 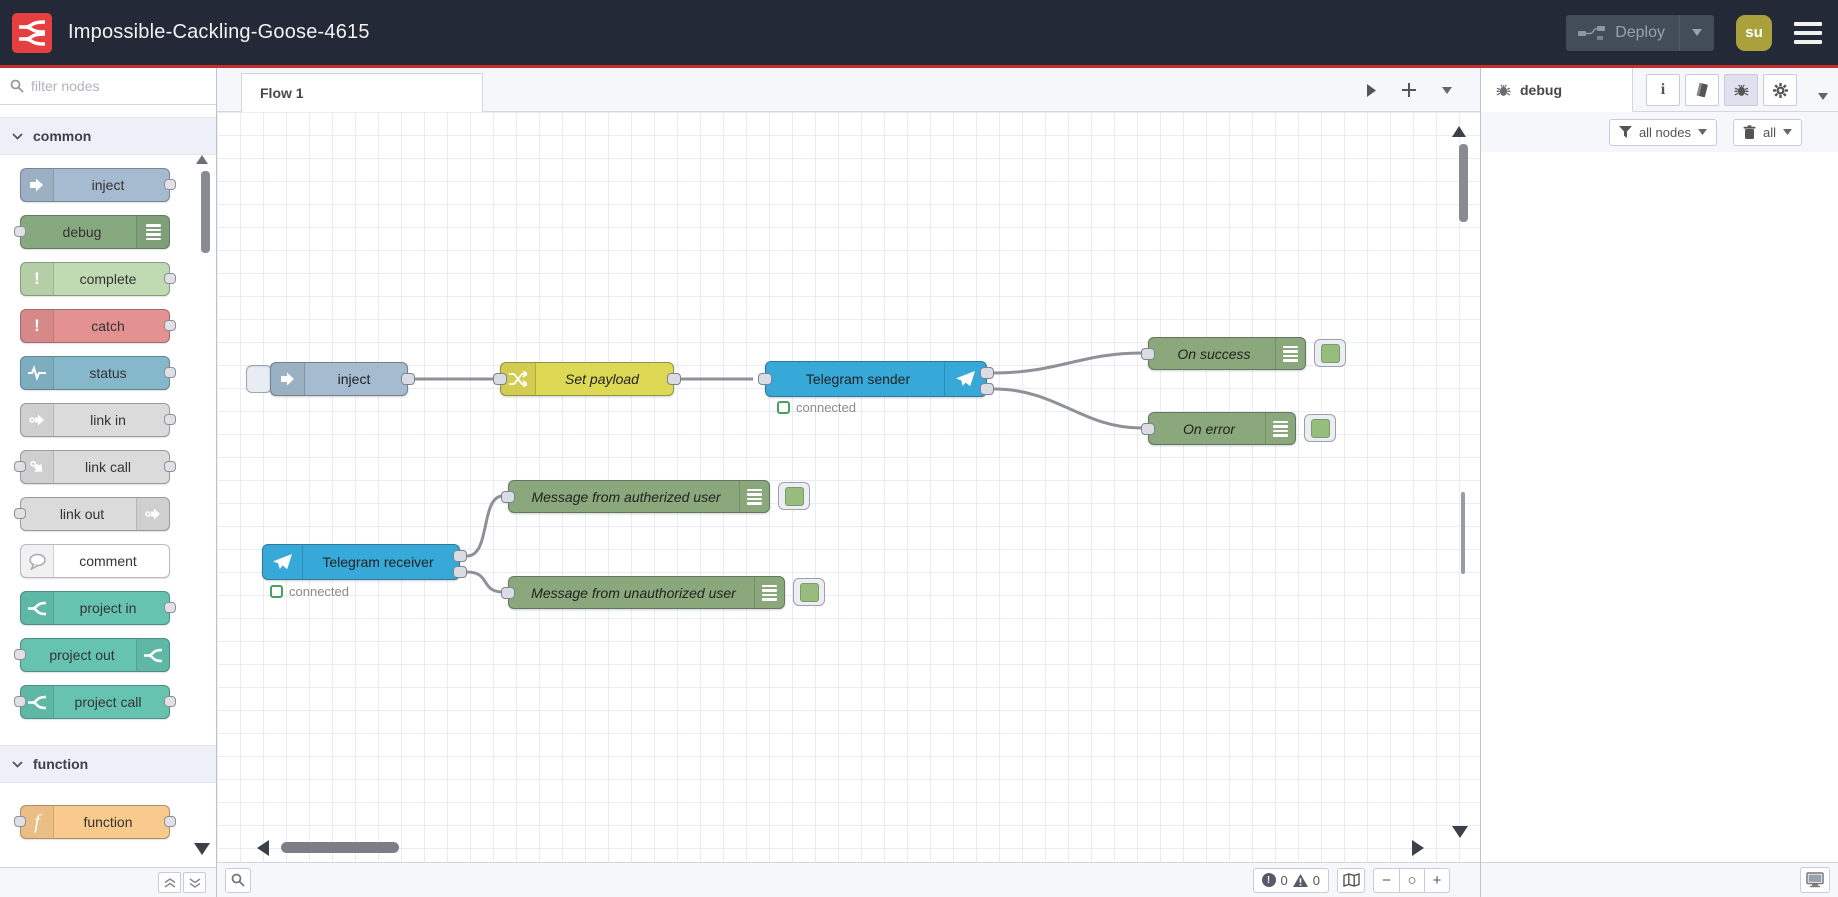 I want to click on tab-flow-1: Flow 1, so click(x=362, y=92).